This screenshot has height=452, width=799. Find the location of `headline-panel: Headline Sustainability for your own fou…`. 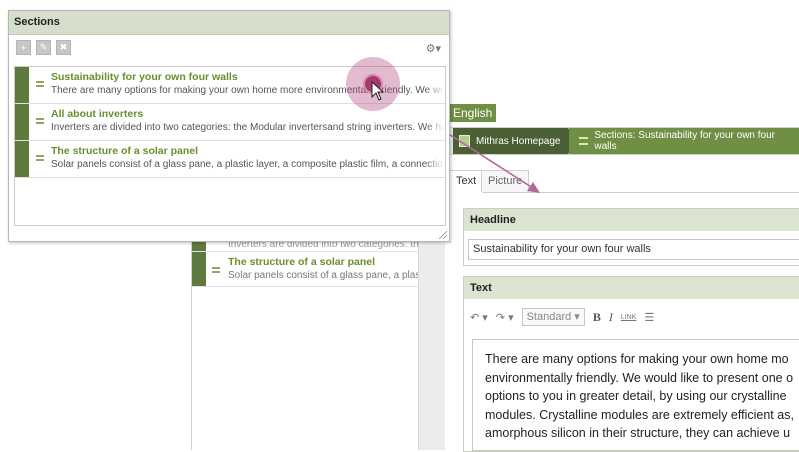

headline-panel: Headline Sustainability for your own fou… is located at coordinates (631, 237).